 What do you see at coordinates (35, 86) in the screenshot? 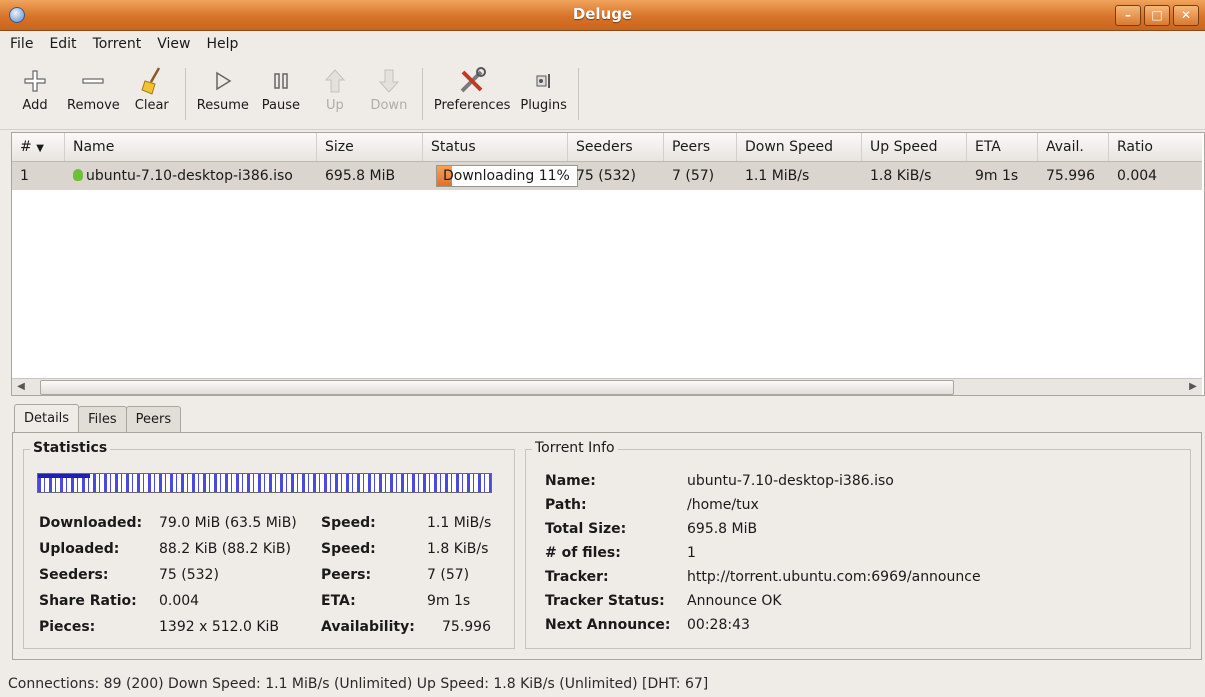
I see `add-button: Add` at bounding box center [35, 86].